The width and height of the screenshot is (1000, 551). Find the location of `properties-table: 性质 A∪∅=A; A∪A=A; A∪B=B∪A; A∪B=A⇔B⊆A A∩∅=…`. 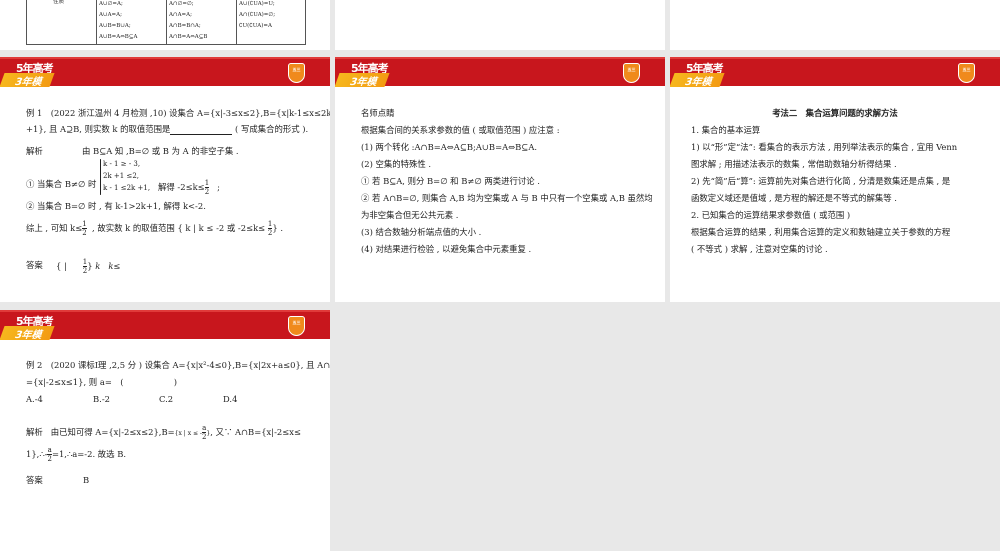

properties-table: 性质 A∪∅=A; A∪A=A; A∪B=B∪A; A∪B=A⇔B⊆A A∩∅=… is located at coordinates (166, 22).